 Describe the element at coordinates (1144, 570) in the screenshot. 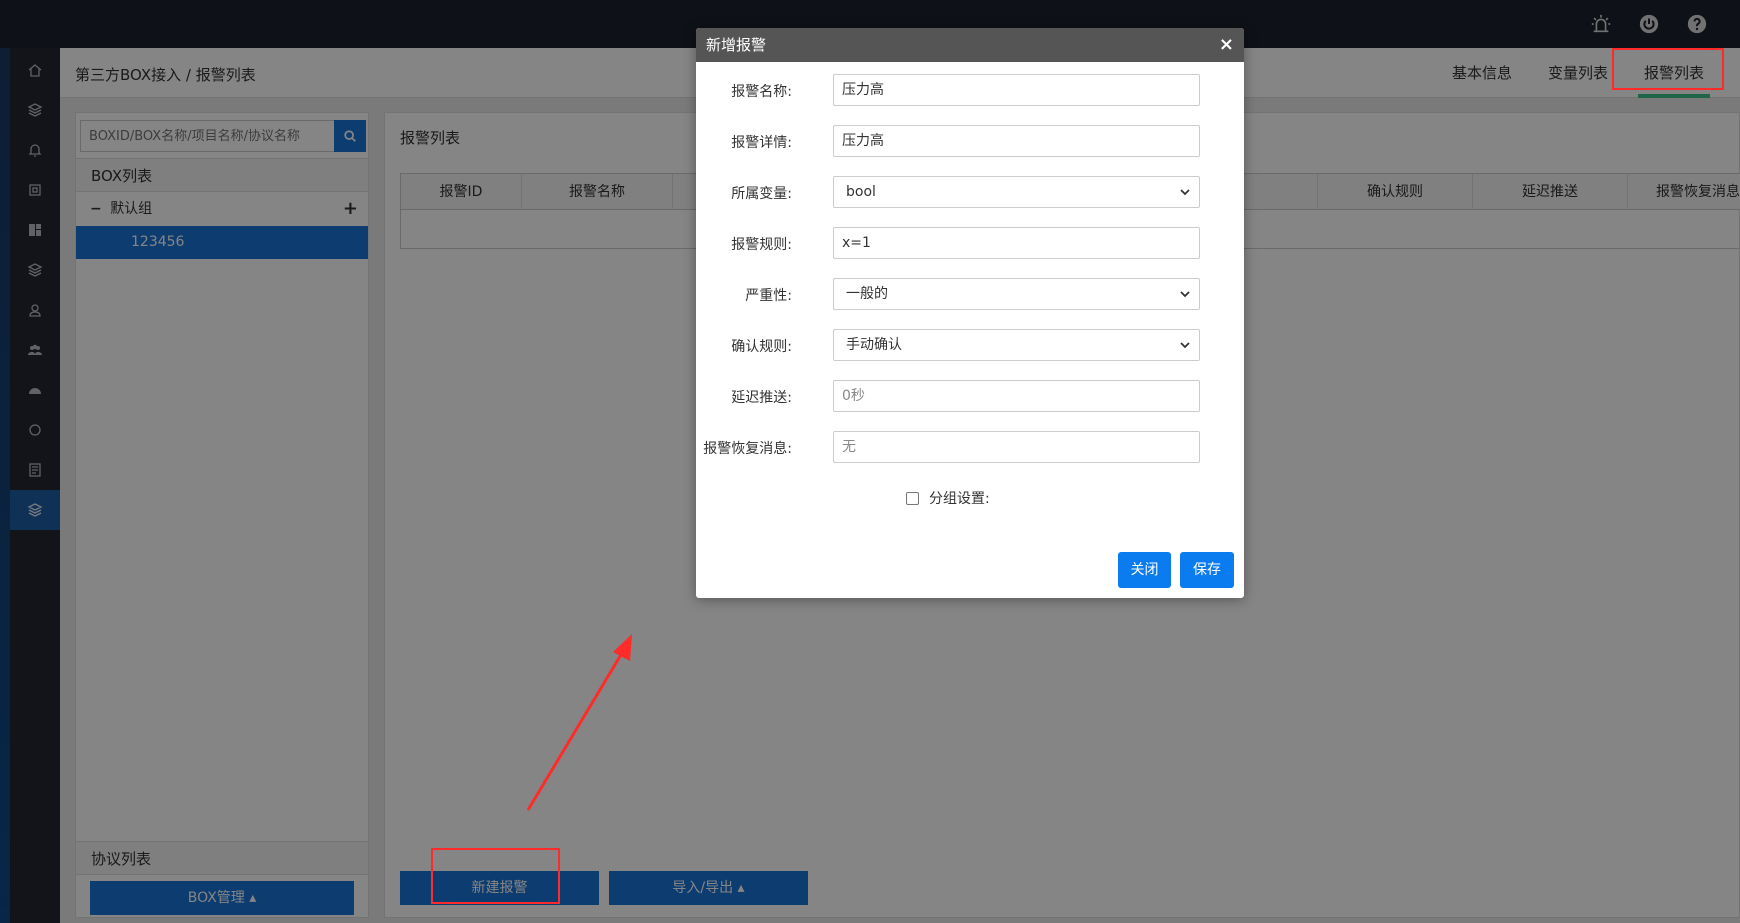

I see `close-button: 关闭` at that location.